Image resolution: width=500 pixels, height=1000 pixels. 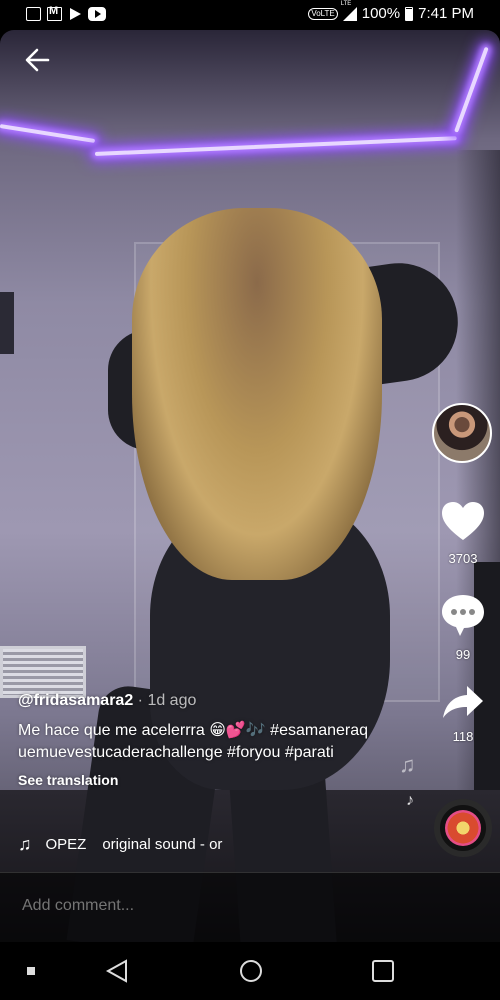 What do you see at coordinates (463, 736) in the screenshot?
I see `share-count: 118` at bounding box center [463, 736].